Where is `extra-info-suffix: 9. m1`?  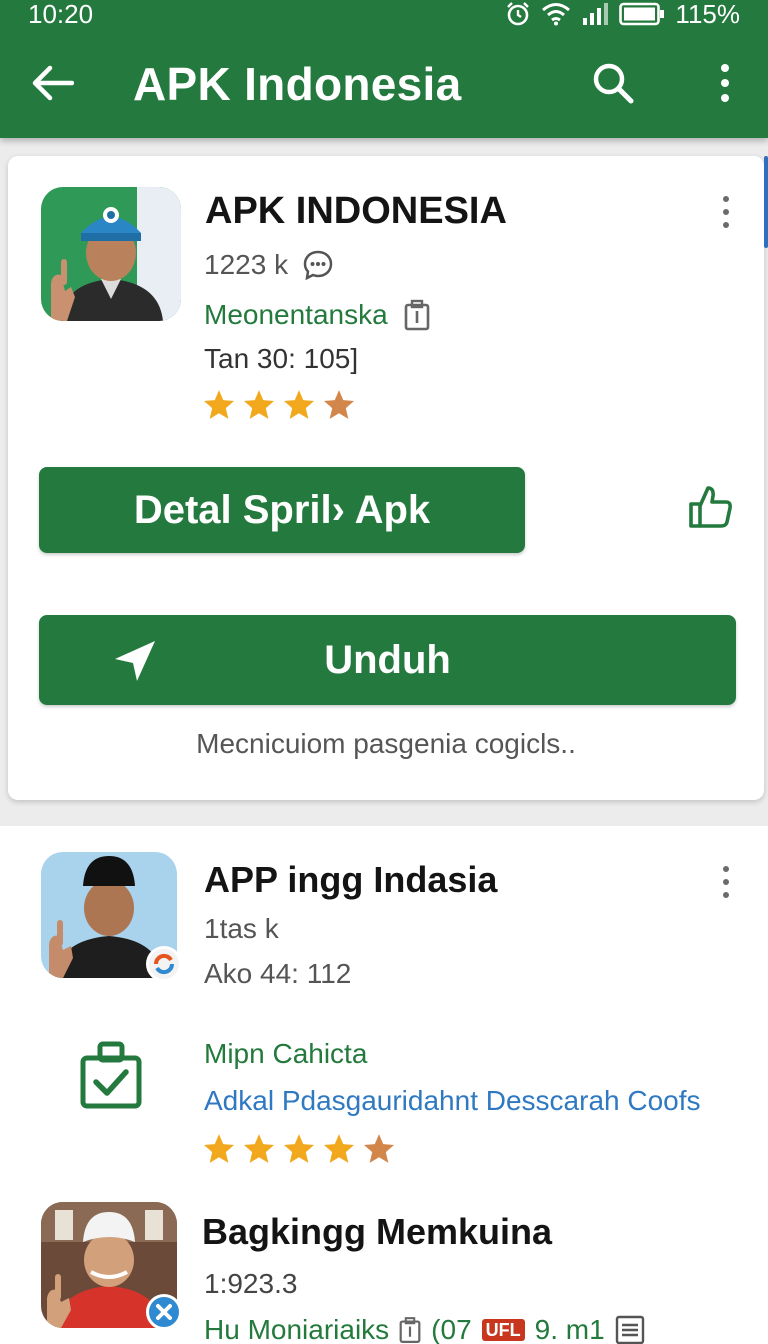 extra-info-suffix: 9. m1 is located at coordinates (569, 1329).